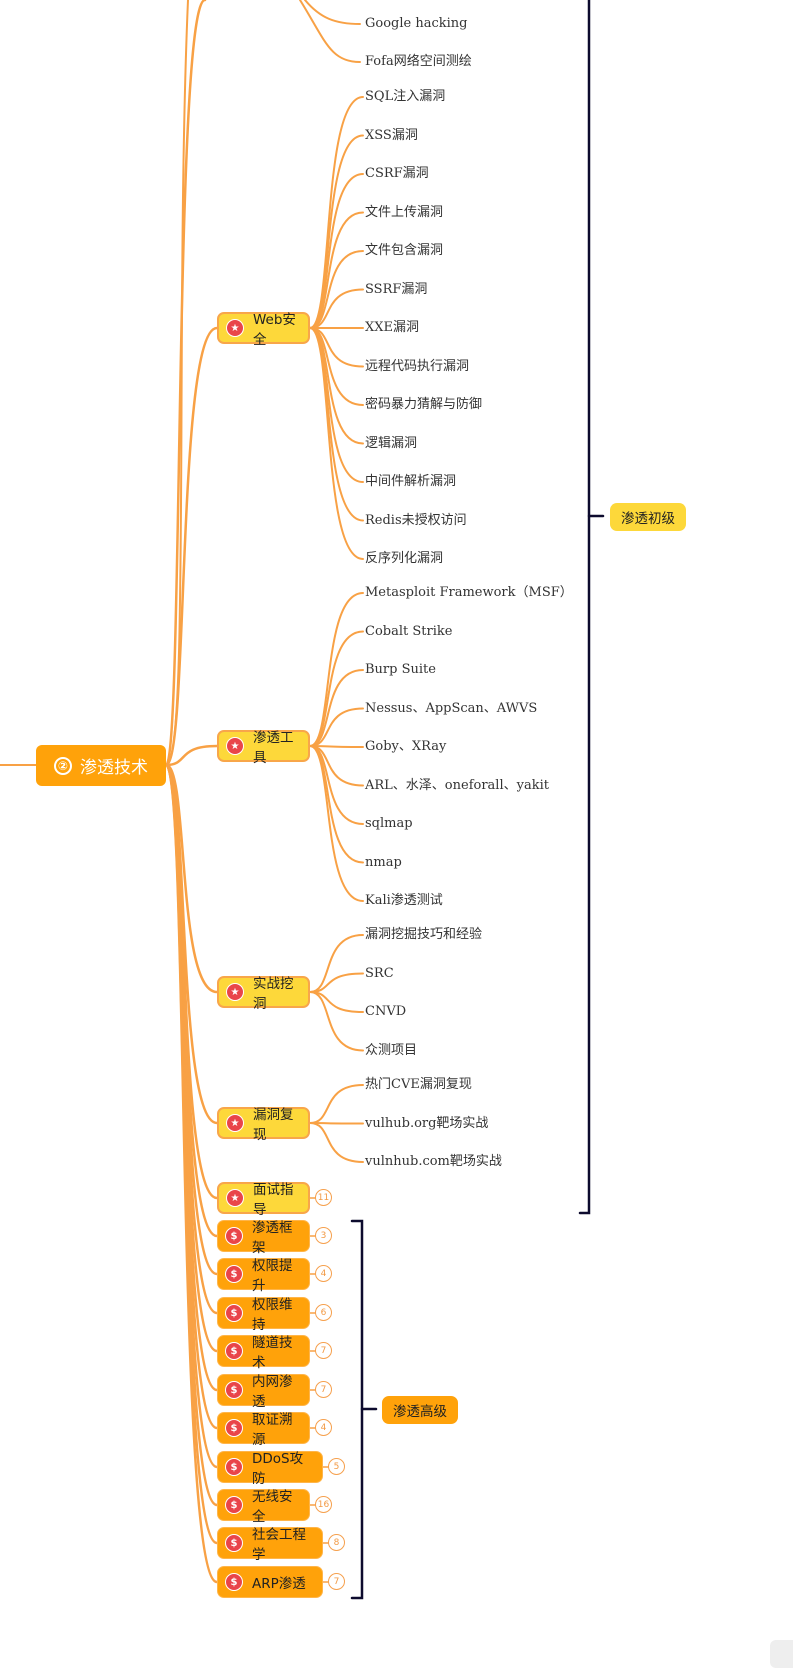 The image size is (793, 1677). What do you see at coordinates (383, 863) in the screenshot?
I see `leaf-topic: nmap` at bounding box center [383, 863].